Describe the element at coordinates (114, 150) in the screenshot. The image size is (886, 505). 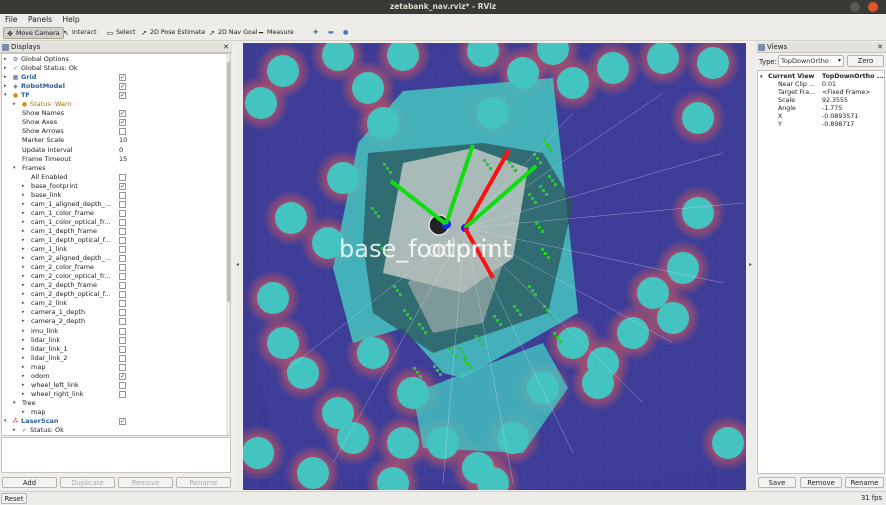
I see `display-row: Update Interval 0` at that location.